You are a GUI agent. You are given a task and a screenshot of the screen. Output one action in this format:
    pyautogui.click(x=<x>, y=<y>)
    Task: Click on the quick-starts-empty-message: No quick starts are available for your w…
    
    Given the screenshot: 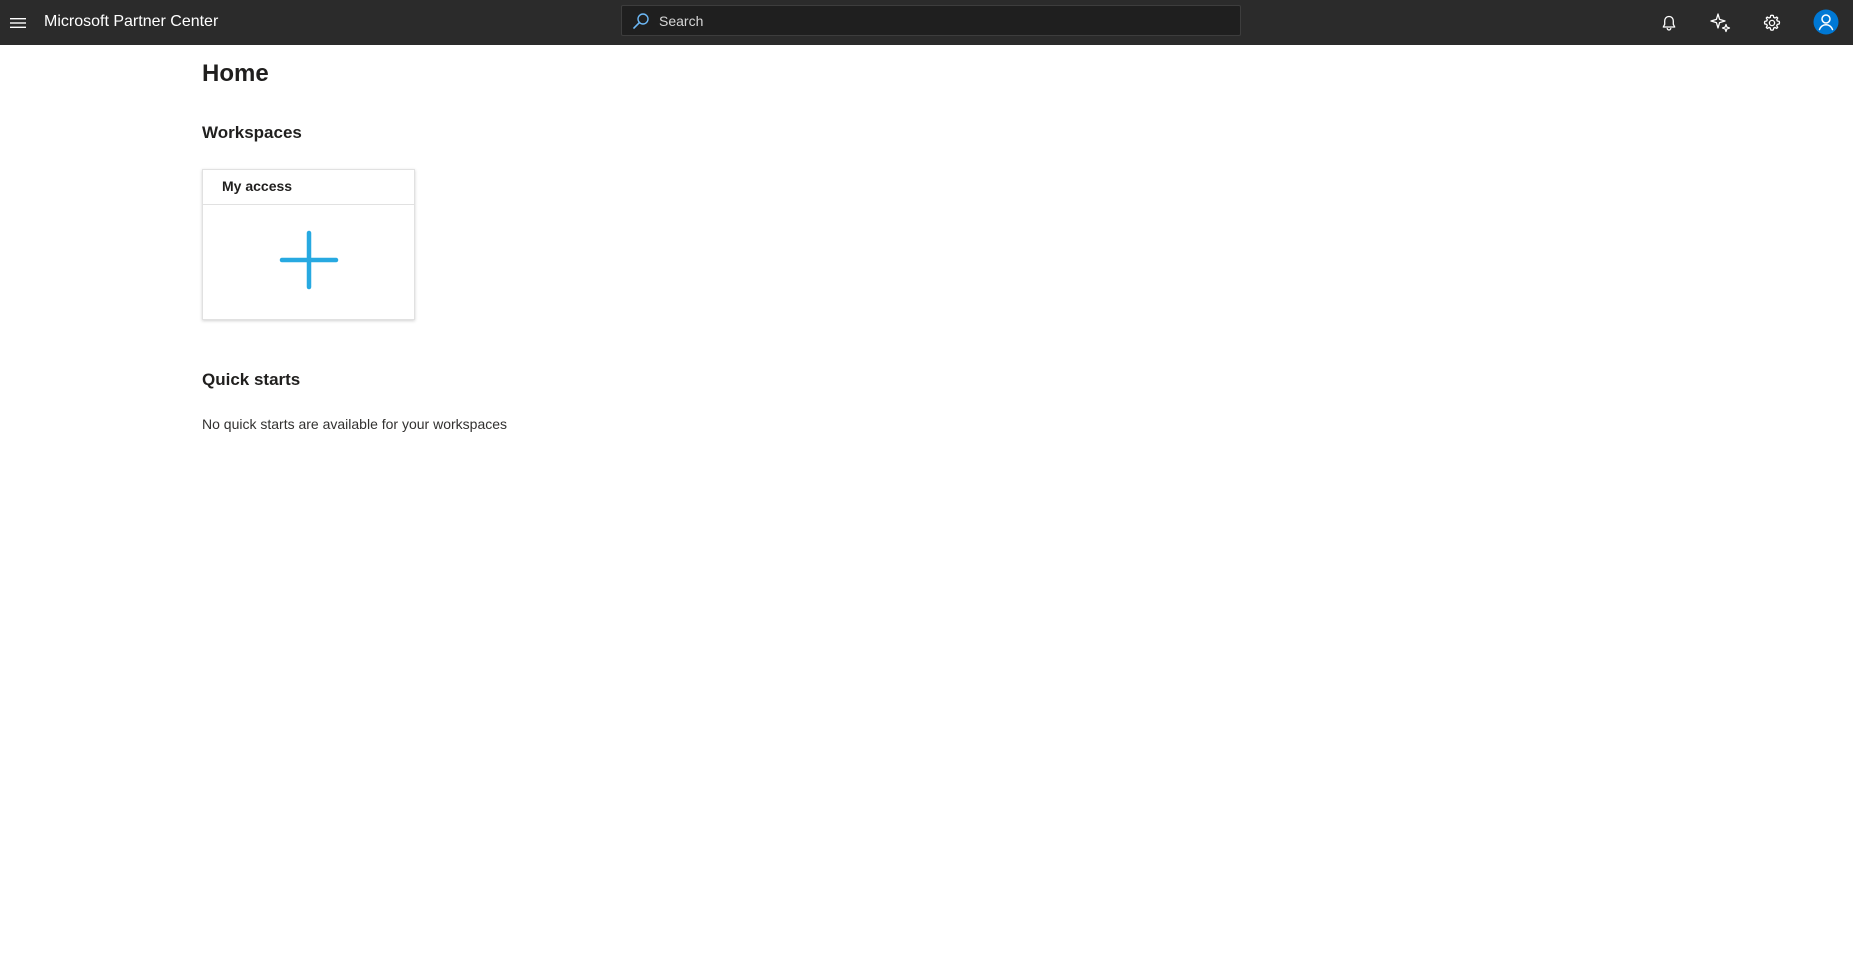 What is the action you would take?
    pyautogui.click(x=355, y=424)
    